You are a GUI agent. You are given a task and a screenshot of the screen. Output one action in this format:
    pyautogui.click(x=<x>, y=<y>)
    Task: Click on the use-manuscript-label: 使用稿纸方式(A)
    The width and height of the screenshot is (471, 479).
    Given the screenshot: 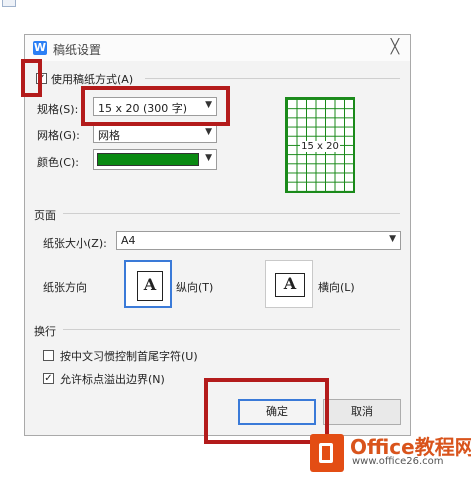 What is the action you would take?
    pyautogui.click(x=92, y=79)
    